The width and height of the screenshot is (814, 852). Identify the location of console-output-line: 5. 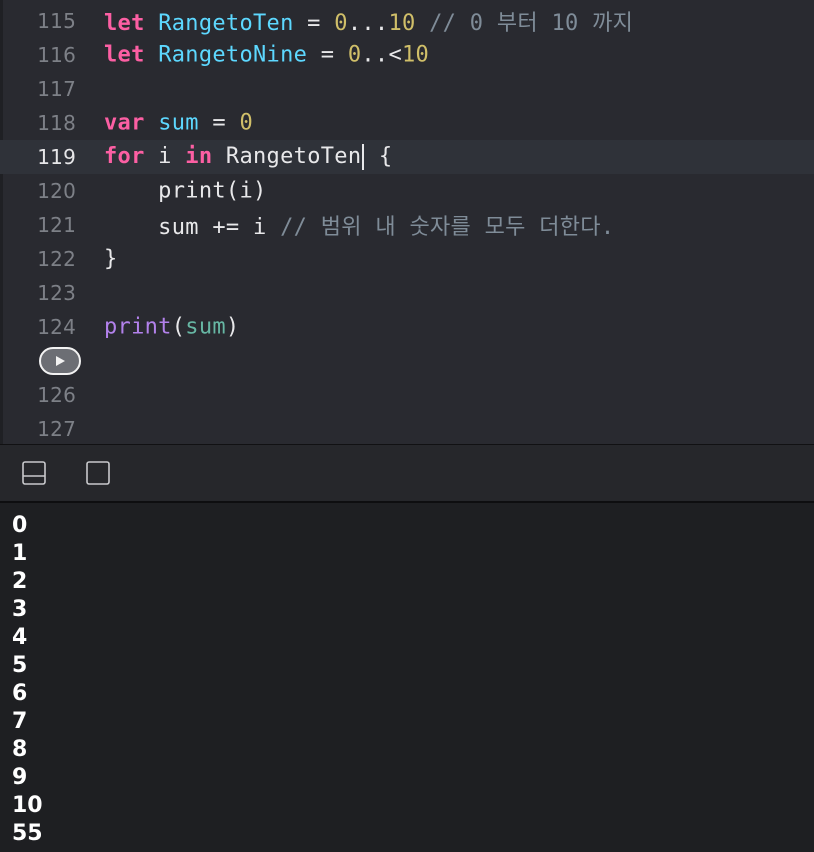
(20, 665).